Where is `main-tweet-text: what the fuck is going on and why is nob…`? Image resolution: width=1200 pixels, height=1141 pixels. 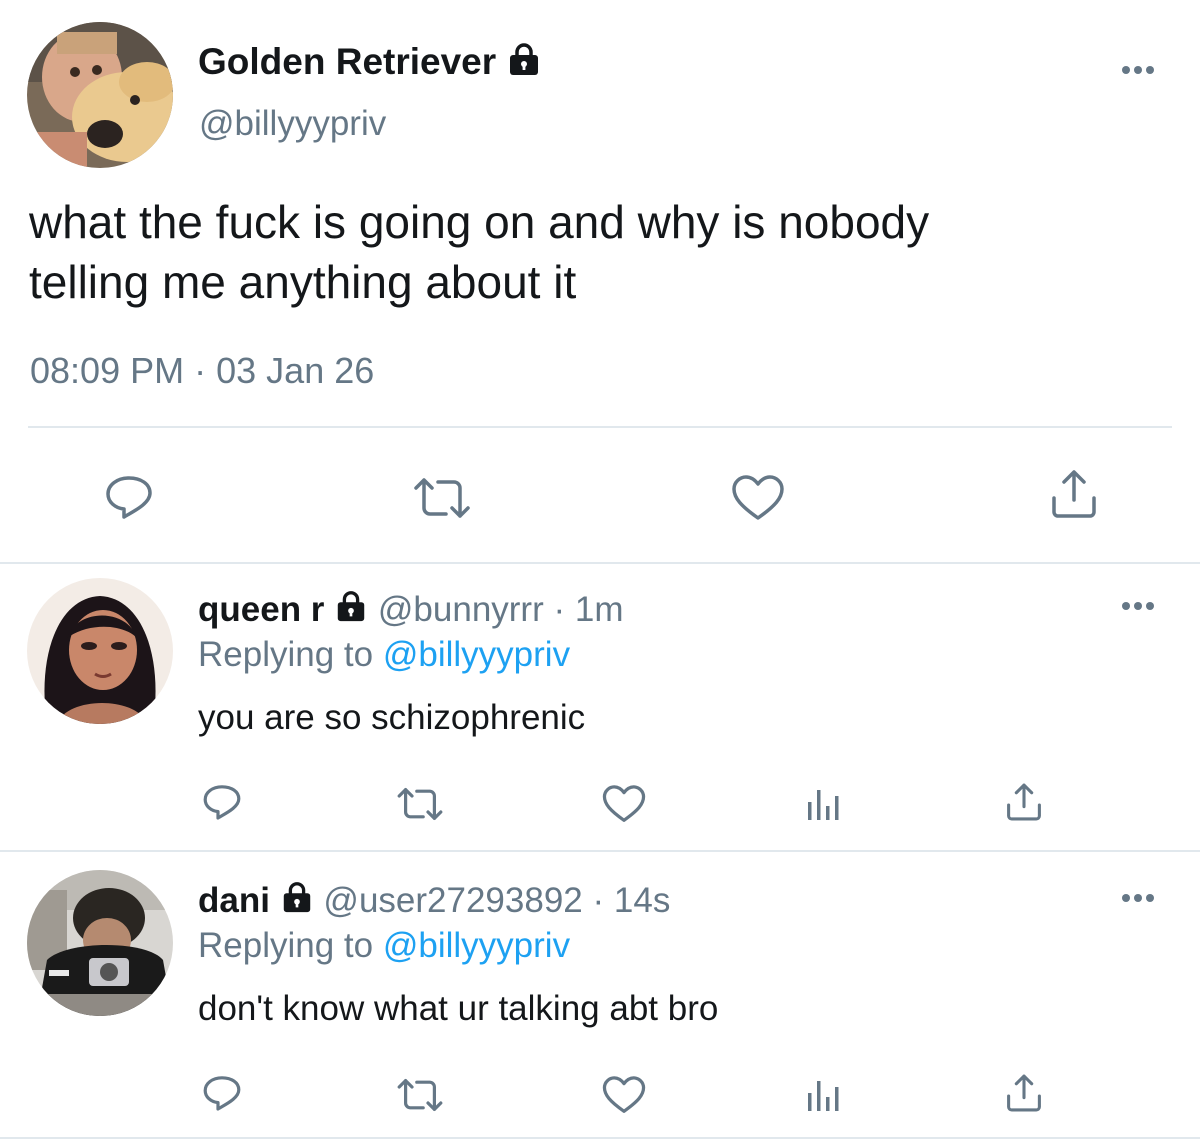 main-tweet-text: what the fuck is going on and why is nob… is located at coordinates (479, 252).